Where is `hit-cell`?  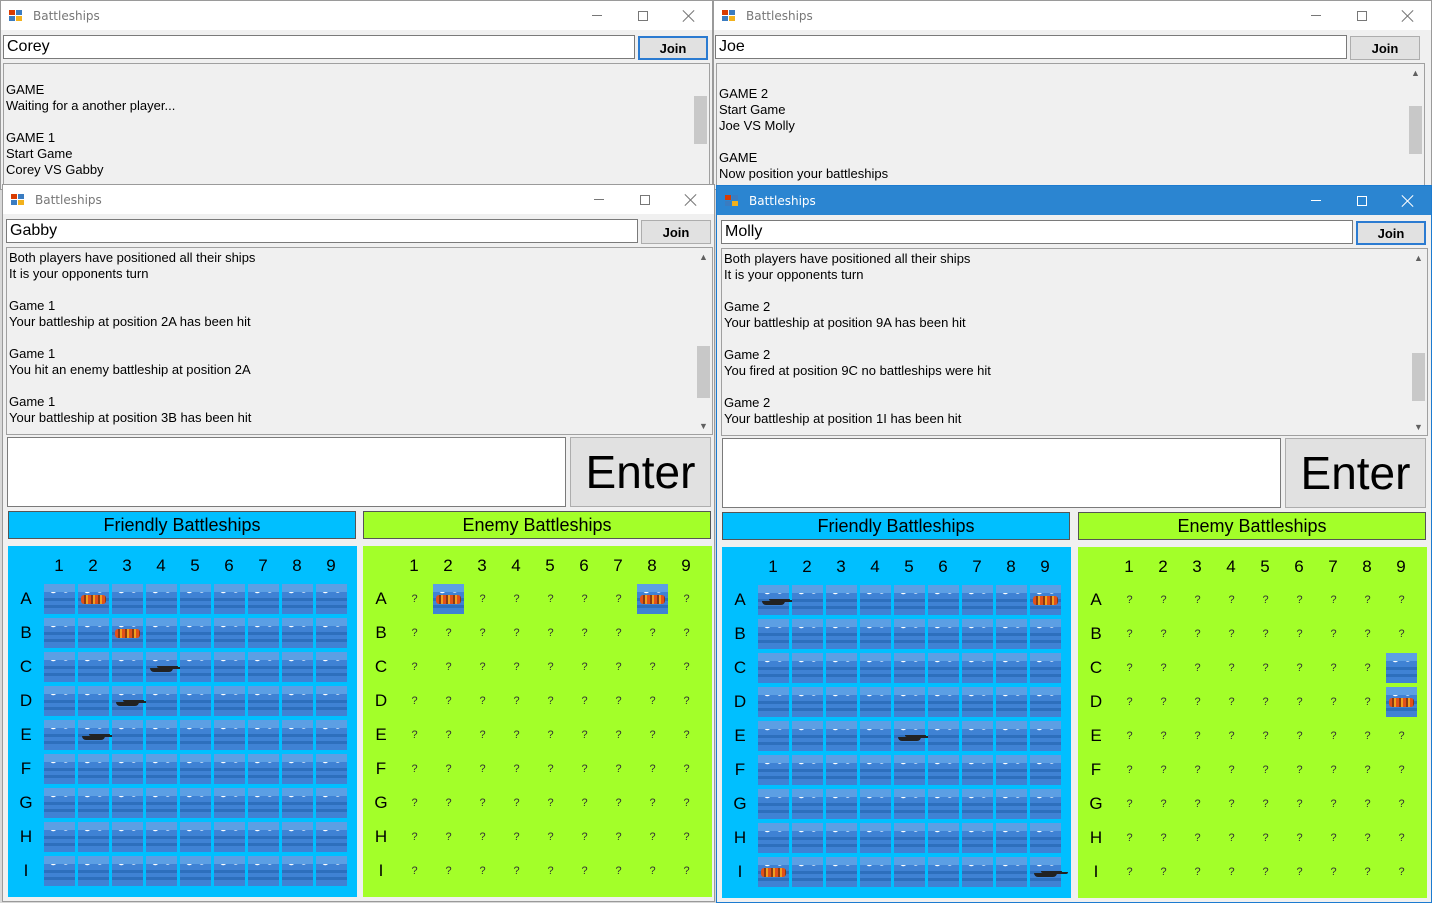
hit-cell is located at coordinates (448, 599).